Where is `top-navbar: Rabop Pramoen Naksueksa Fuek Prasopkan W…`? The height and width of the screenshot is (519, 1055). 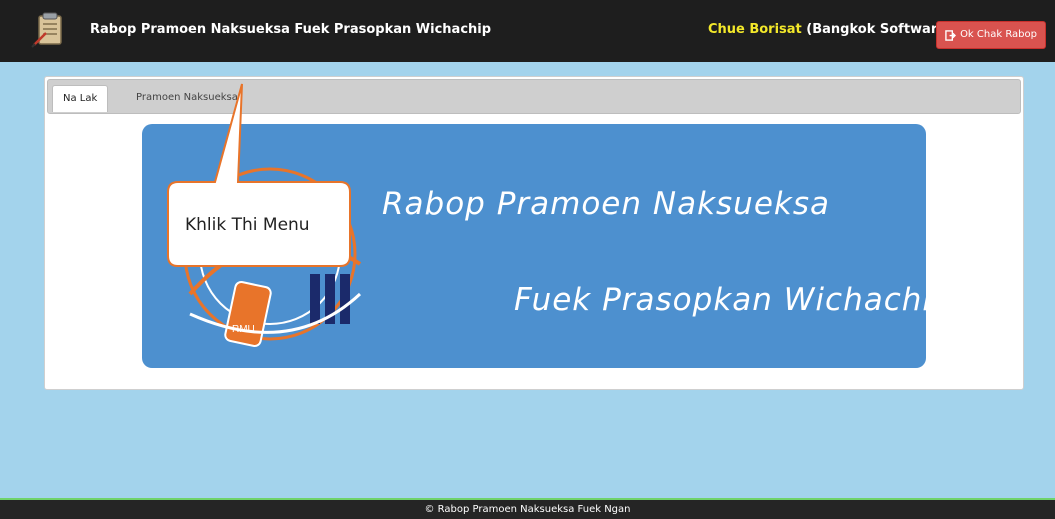 top-navbar: Rabop Pramoen Naksueksa Fuek Prasopkan W… is located at coordinates (527, 31).